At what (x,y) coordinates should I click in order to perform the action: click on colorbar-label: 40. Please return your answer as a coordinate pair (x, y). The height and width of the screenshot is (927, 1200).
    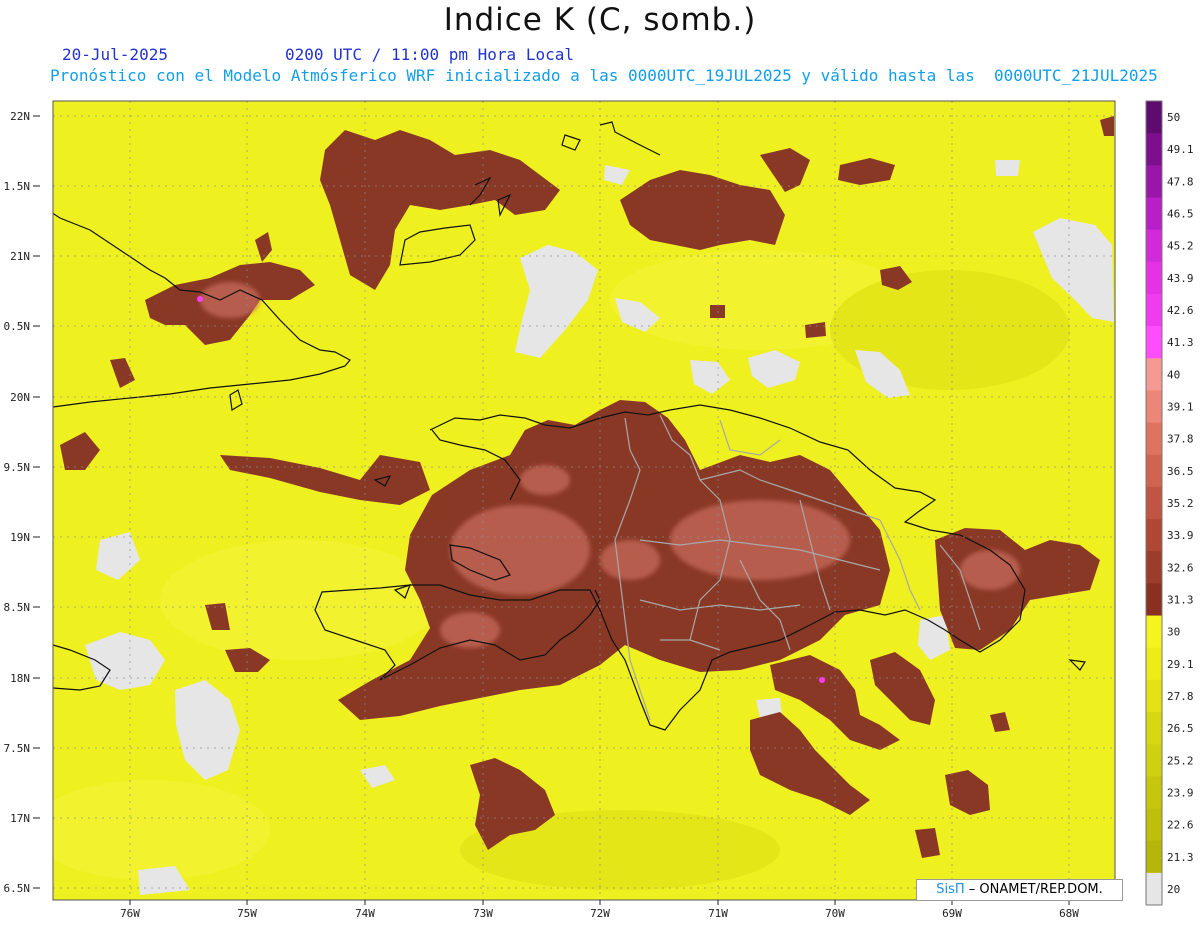
    Looking at the image, I should click on (1173, 374).